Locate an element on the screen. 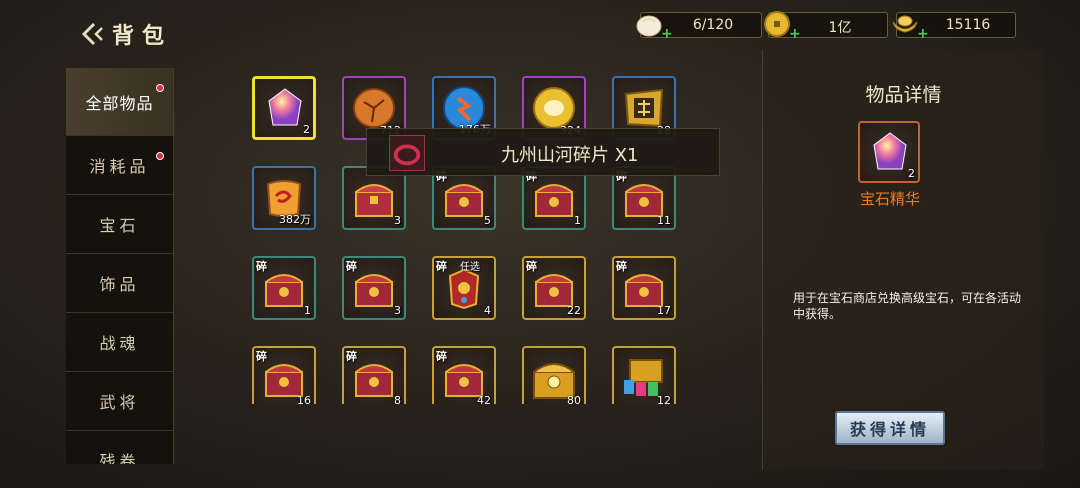 The height and width of the screenshot is (488, 1080). category-sidebar: 全部物品 消耗品 宝石 饰品 战魂 武将 残卷 is located at coordinates (120, 266).